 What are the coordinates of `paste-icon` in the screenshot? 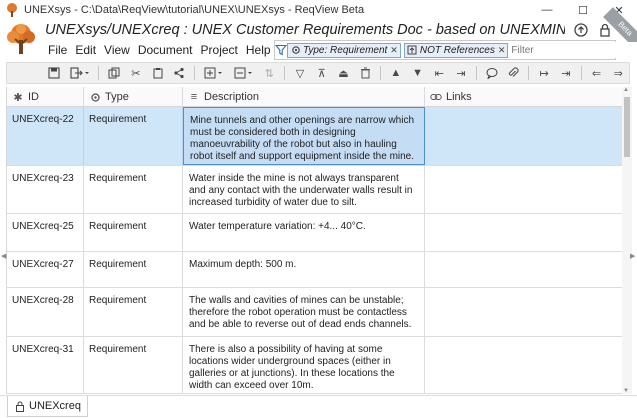 It's located at (158, 73).